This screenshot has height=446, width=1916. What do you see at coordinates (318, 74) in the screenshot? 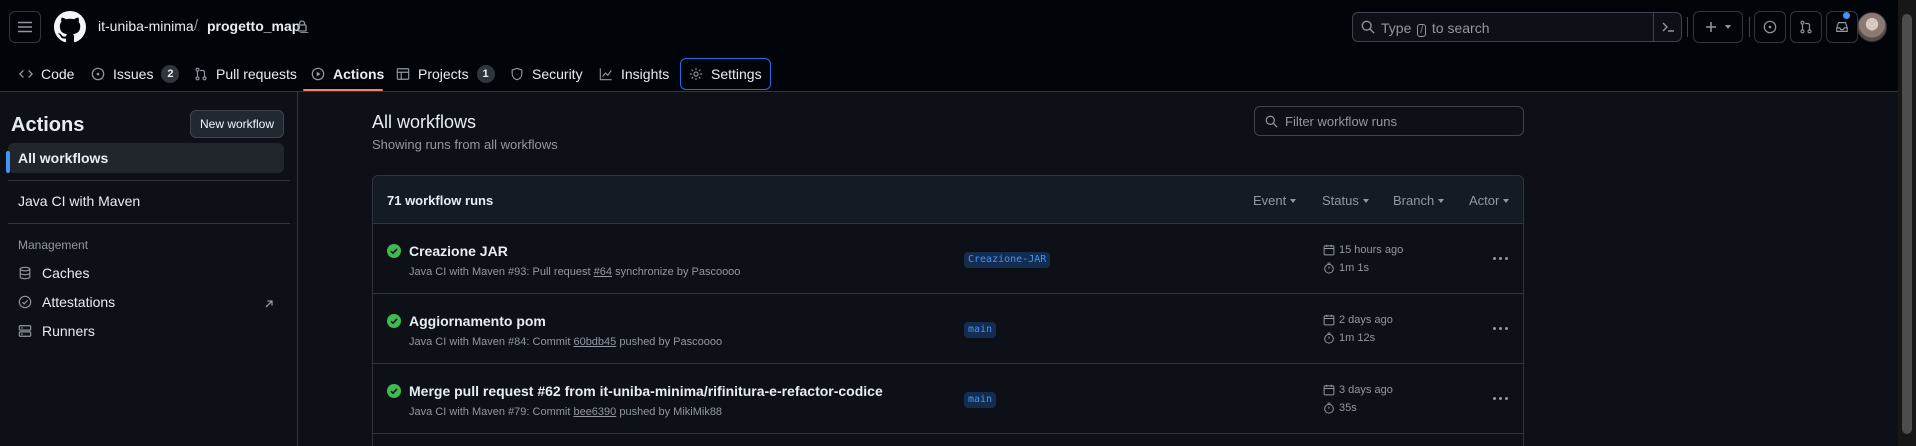
I see `play-icon` at bounding box center [318, 74].